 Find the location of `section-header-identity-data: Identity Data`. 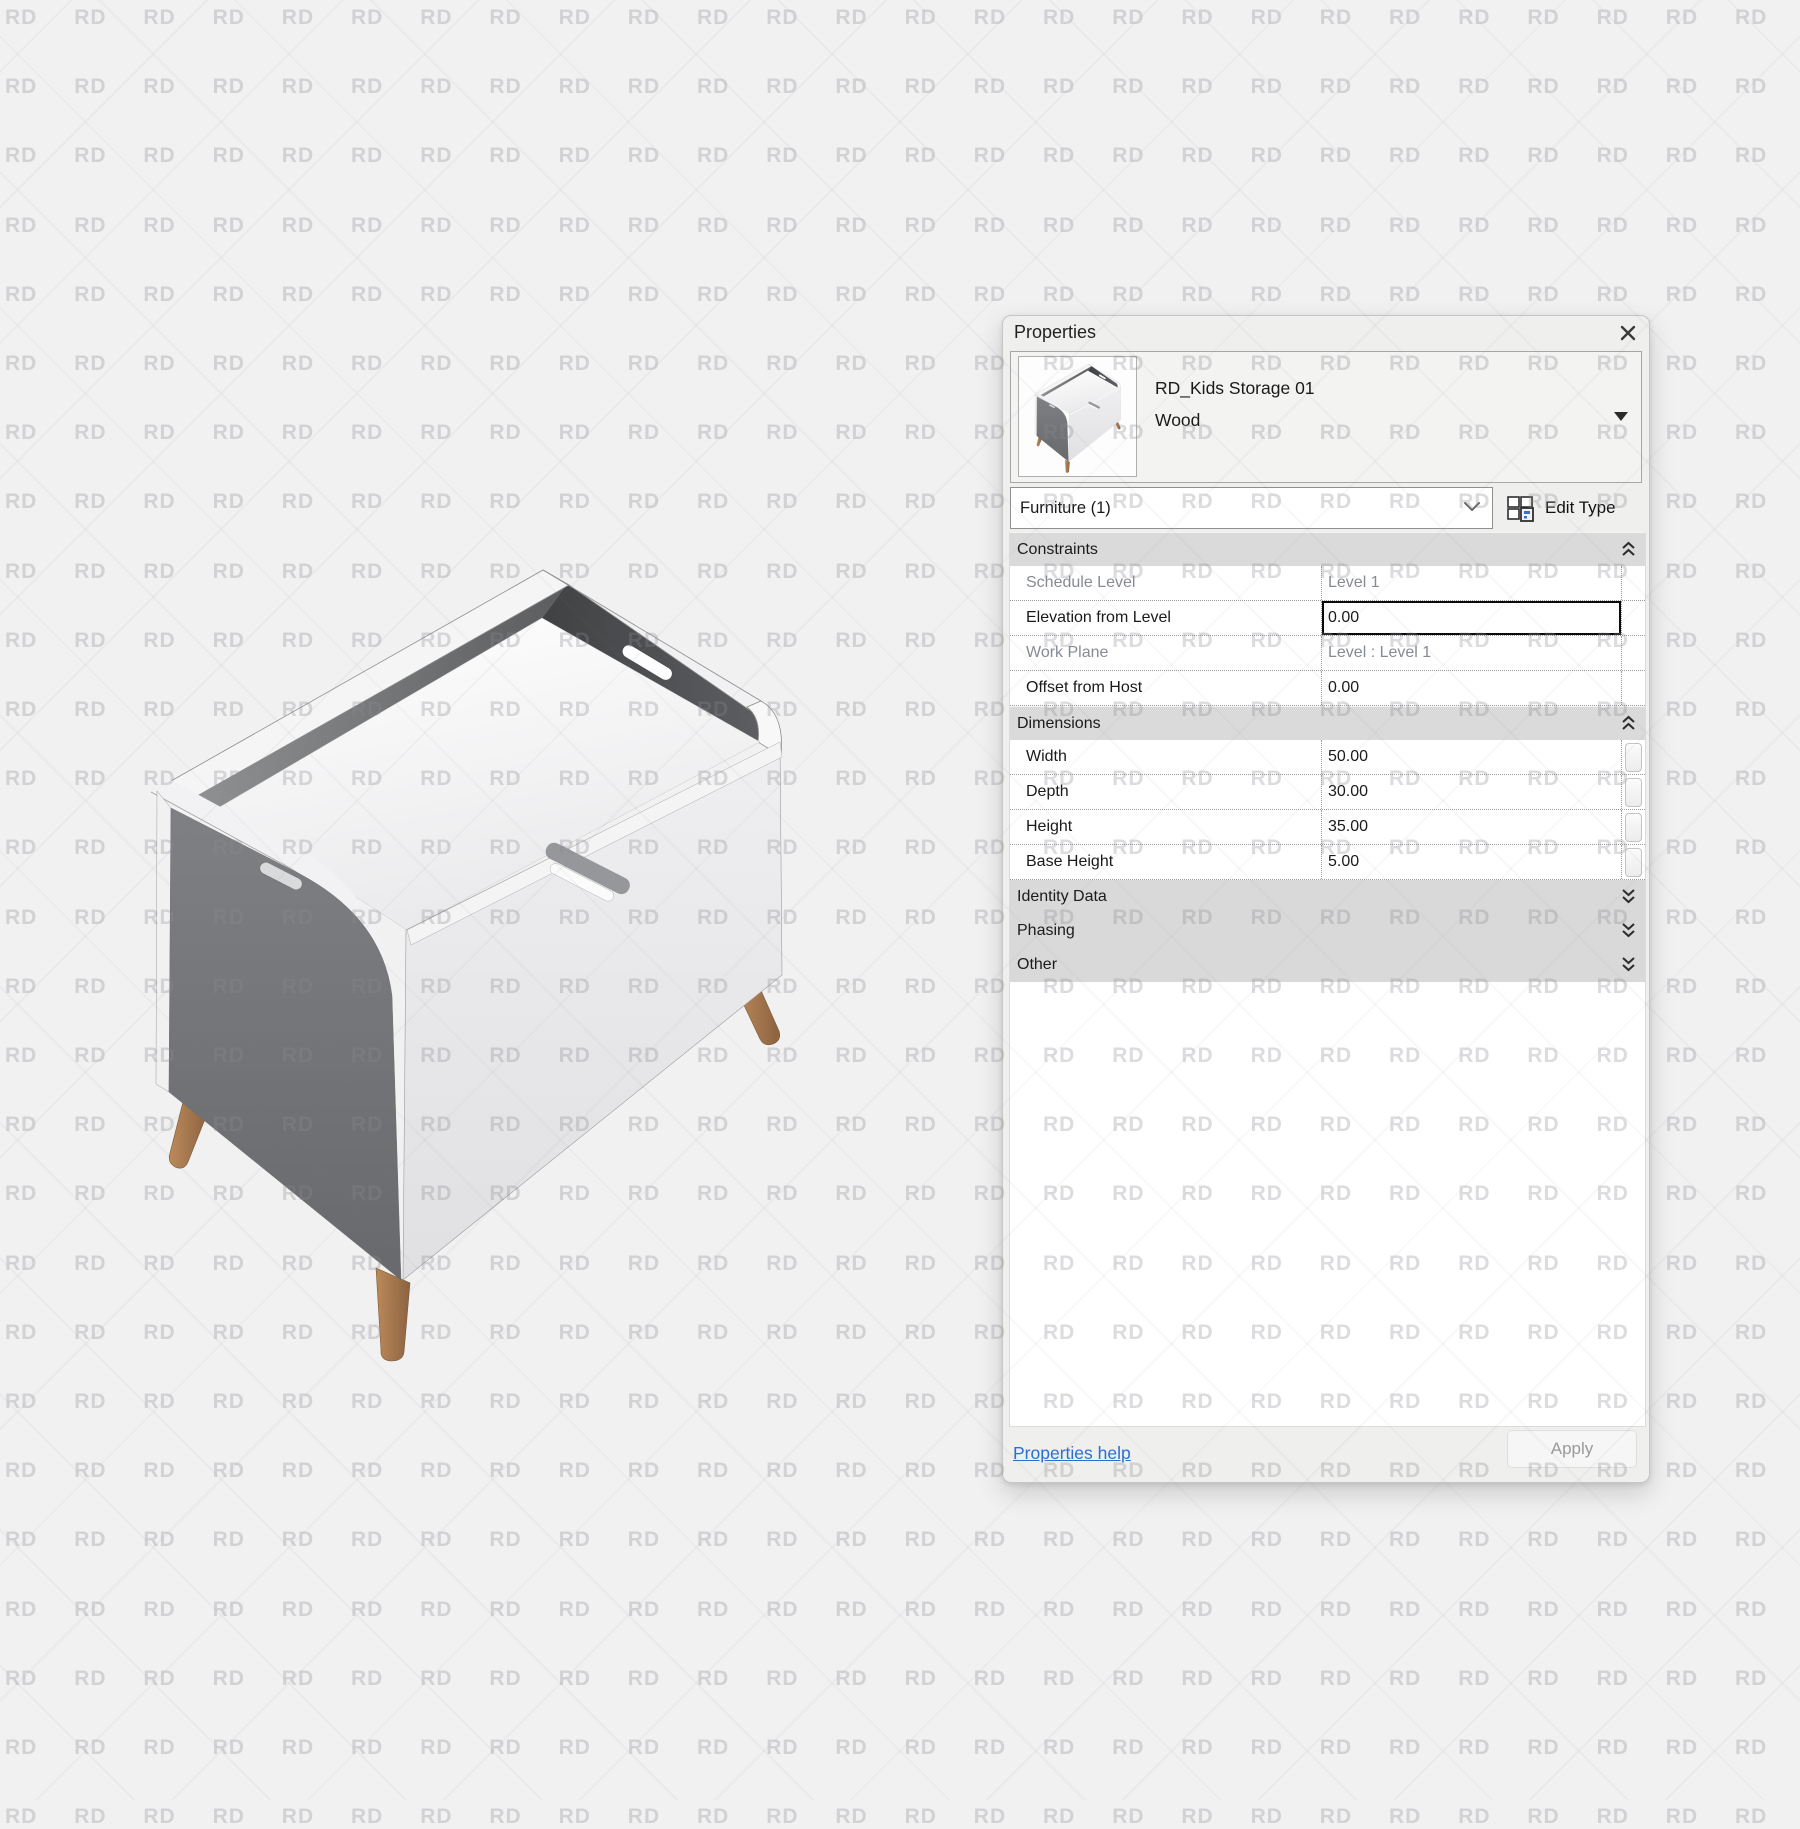

section-header-identity-data: Identity Data is located at coordinates (1327, 897).